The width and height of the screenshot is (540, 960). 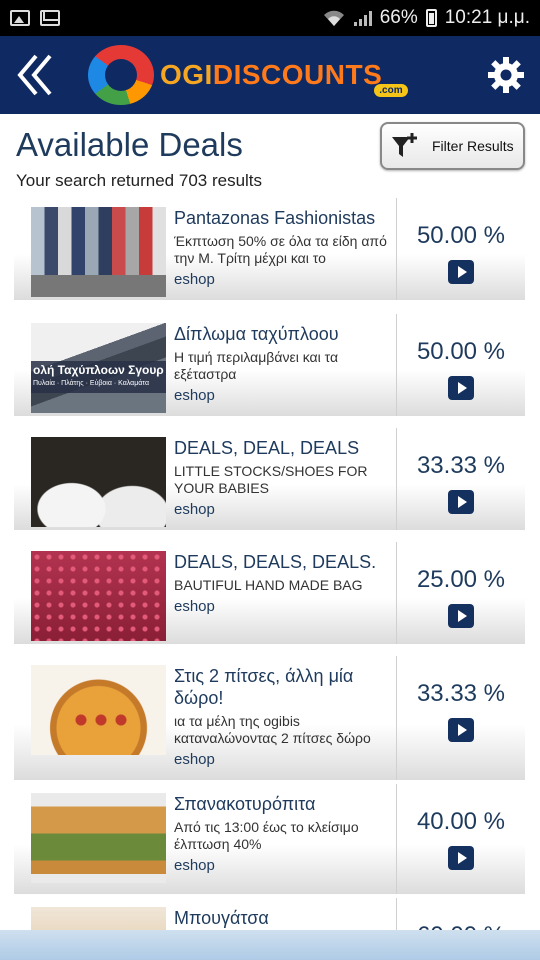 I want to click on status-bar: 66% 10:21 μ.μ., so click(x=270, y=18).